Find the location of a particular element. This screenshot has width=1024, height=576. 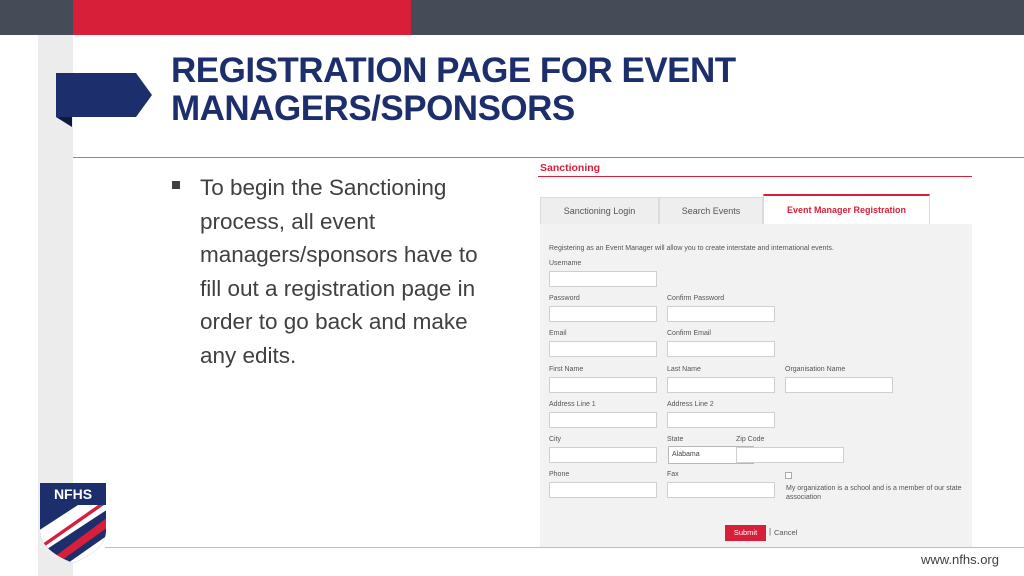

state-label: State is located at coordinates (675, 439).